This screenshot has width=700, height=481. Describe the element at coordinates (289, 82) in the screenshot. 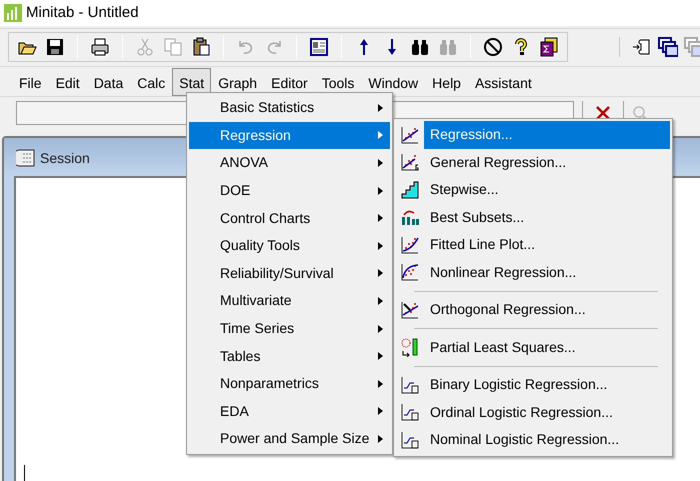

I see `menu-item: Editor` at that location.